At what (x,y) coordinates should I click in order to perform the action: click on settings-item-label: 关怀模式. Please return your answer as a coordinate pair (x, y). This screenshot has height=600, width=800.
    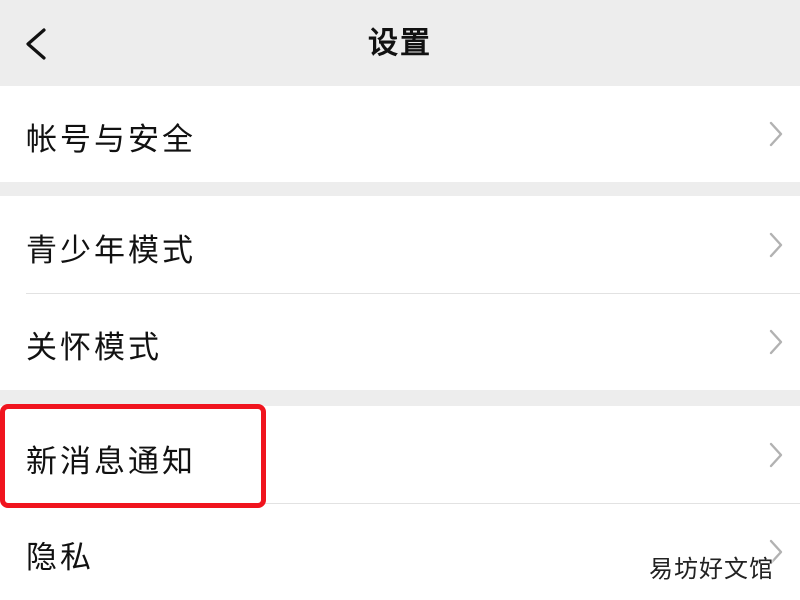
    Looking at the image, I should click on (94, 348).